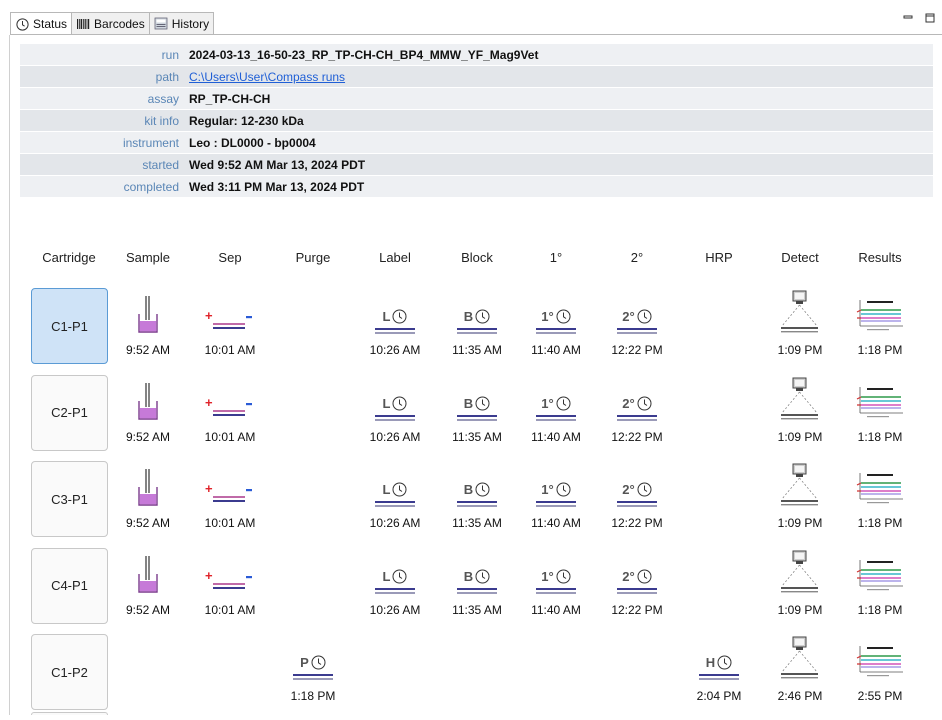 The image size is (942, 720). Describe the element at coordinates (477, 523) in the screenshot. I see `step-time: 11:35 AM` at that location.